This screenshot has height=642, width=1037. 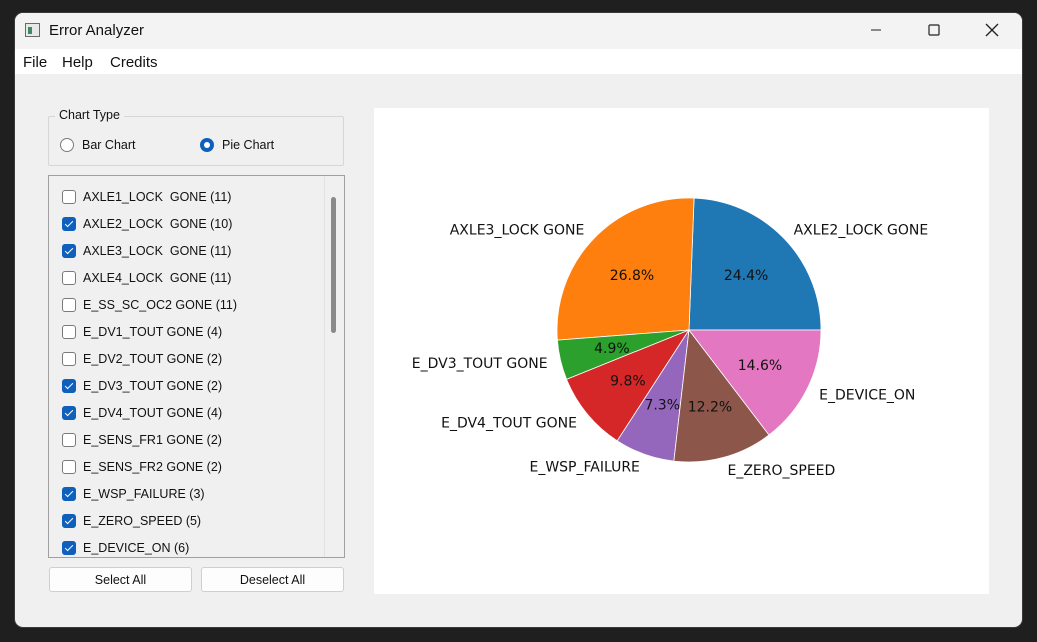 What do you see at coordinates (89, 115) in the screenshot?
I see `chart-type-group-title: Chart Type` at bounding box center [89, 115].